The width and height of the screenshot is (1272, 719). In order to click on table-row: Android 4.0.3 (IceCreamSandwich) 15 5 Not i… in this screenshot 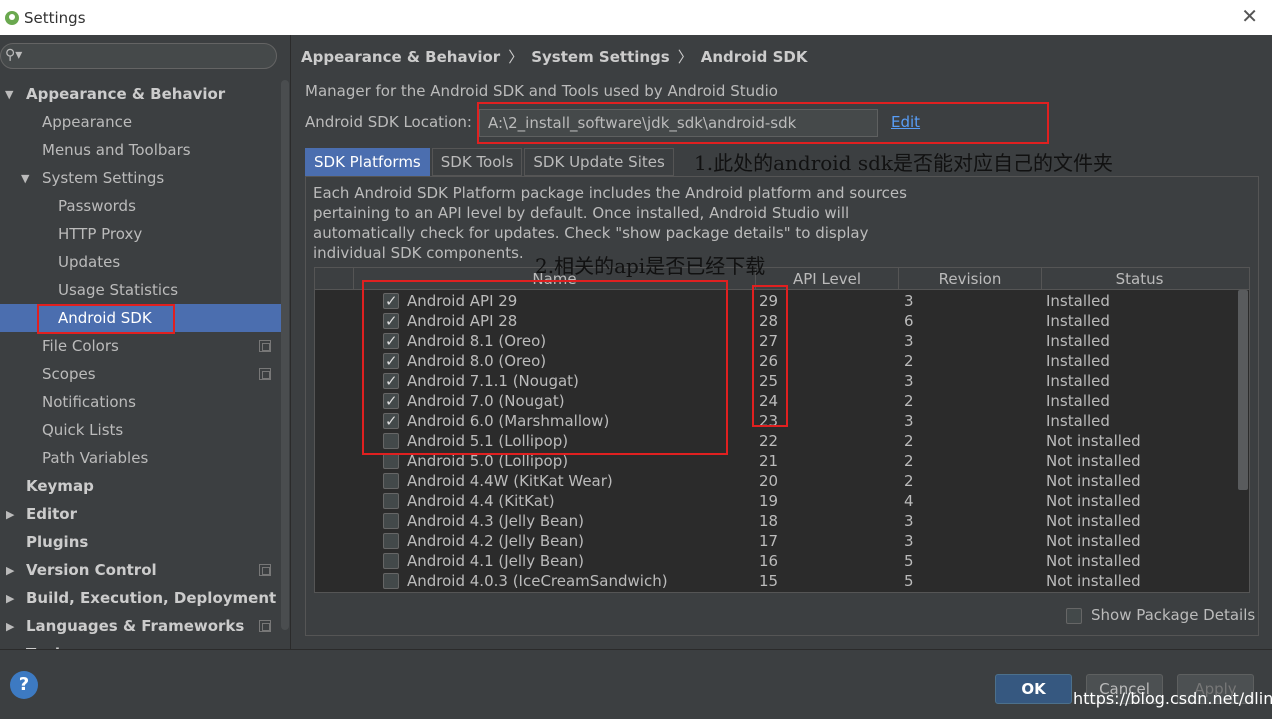, I will do `click(776, 581)`.